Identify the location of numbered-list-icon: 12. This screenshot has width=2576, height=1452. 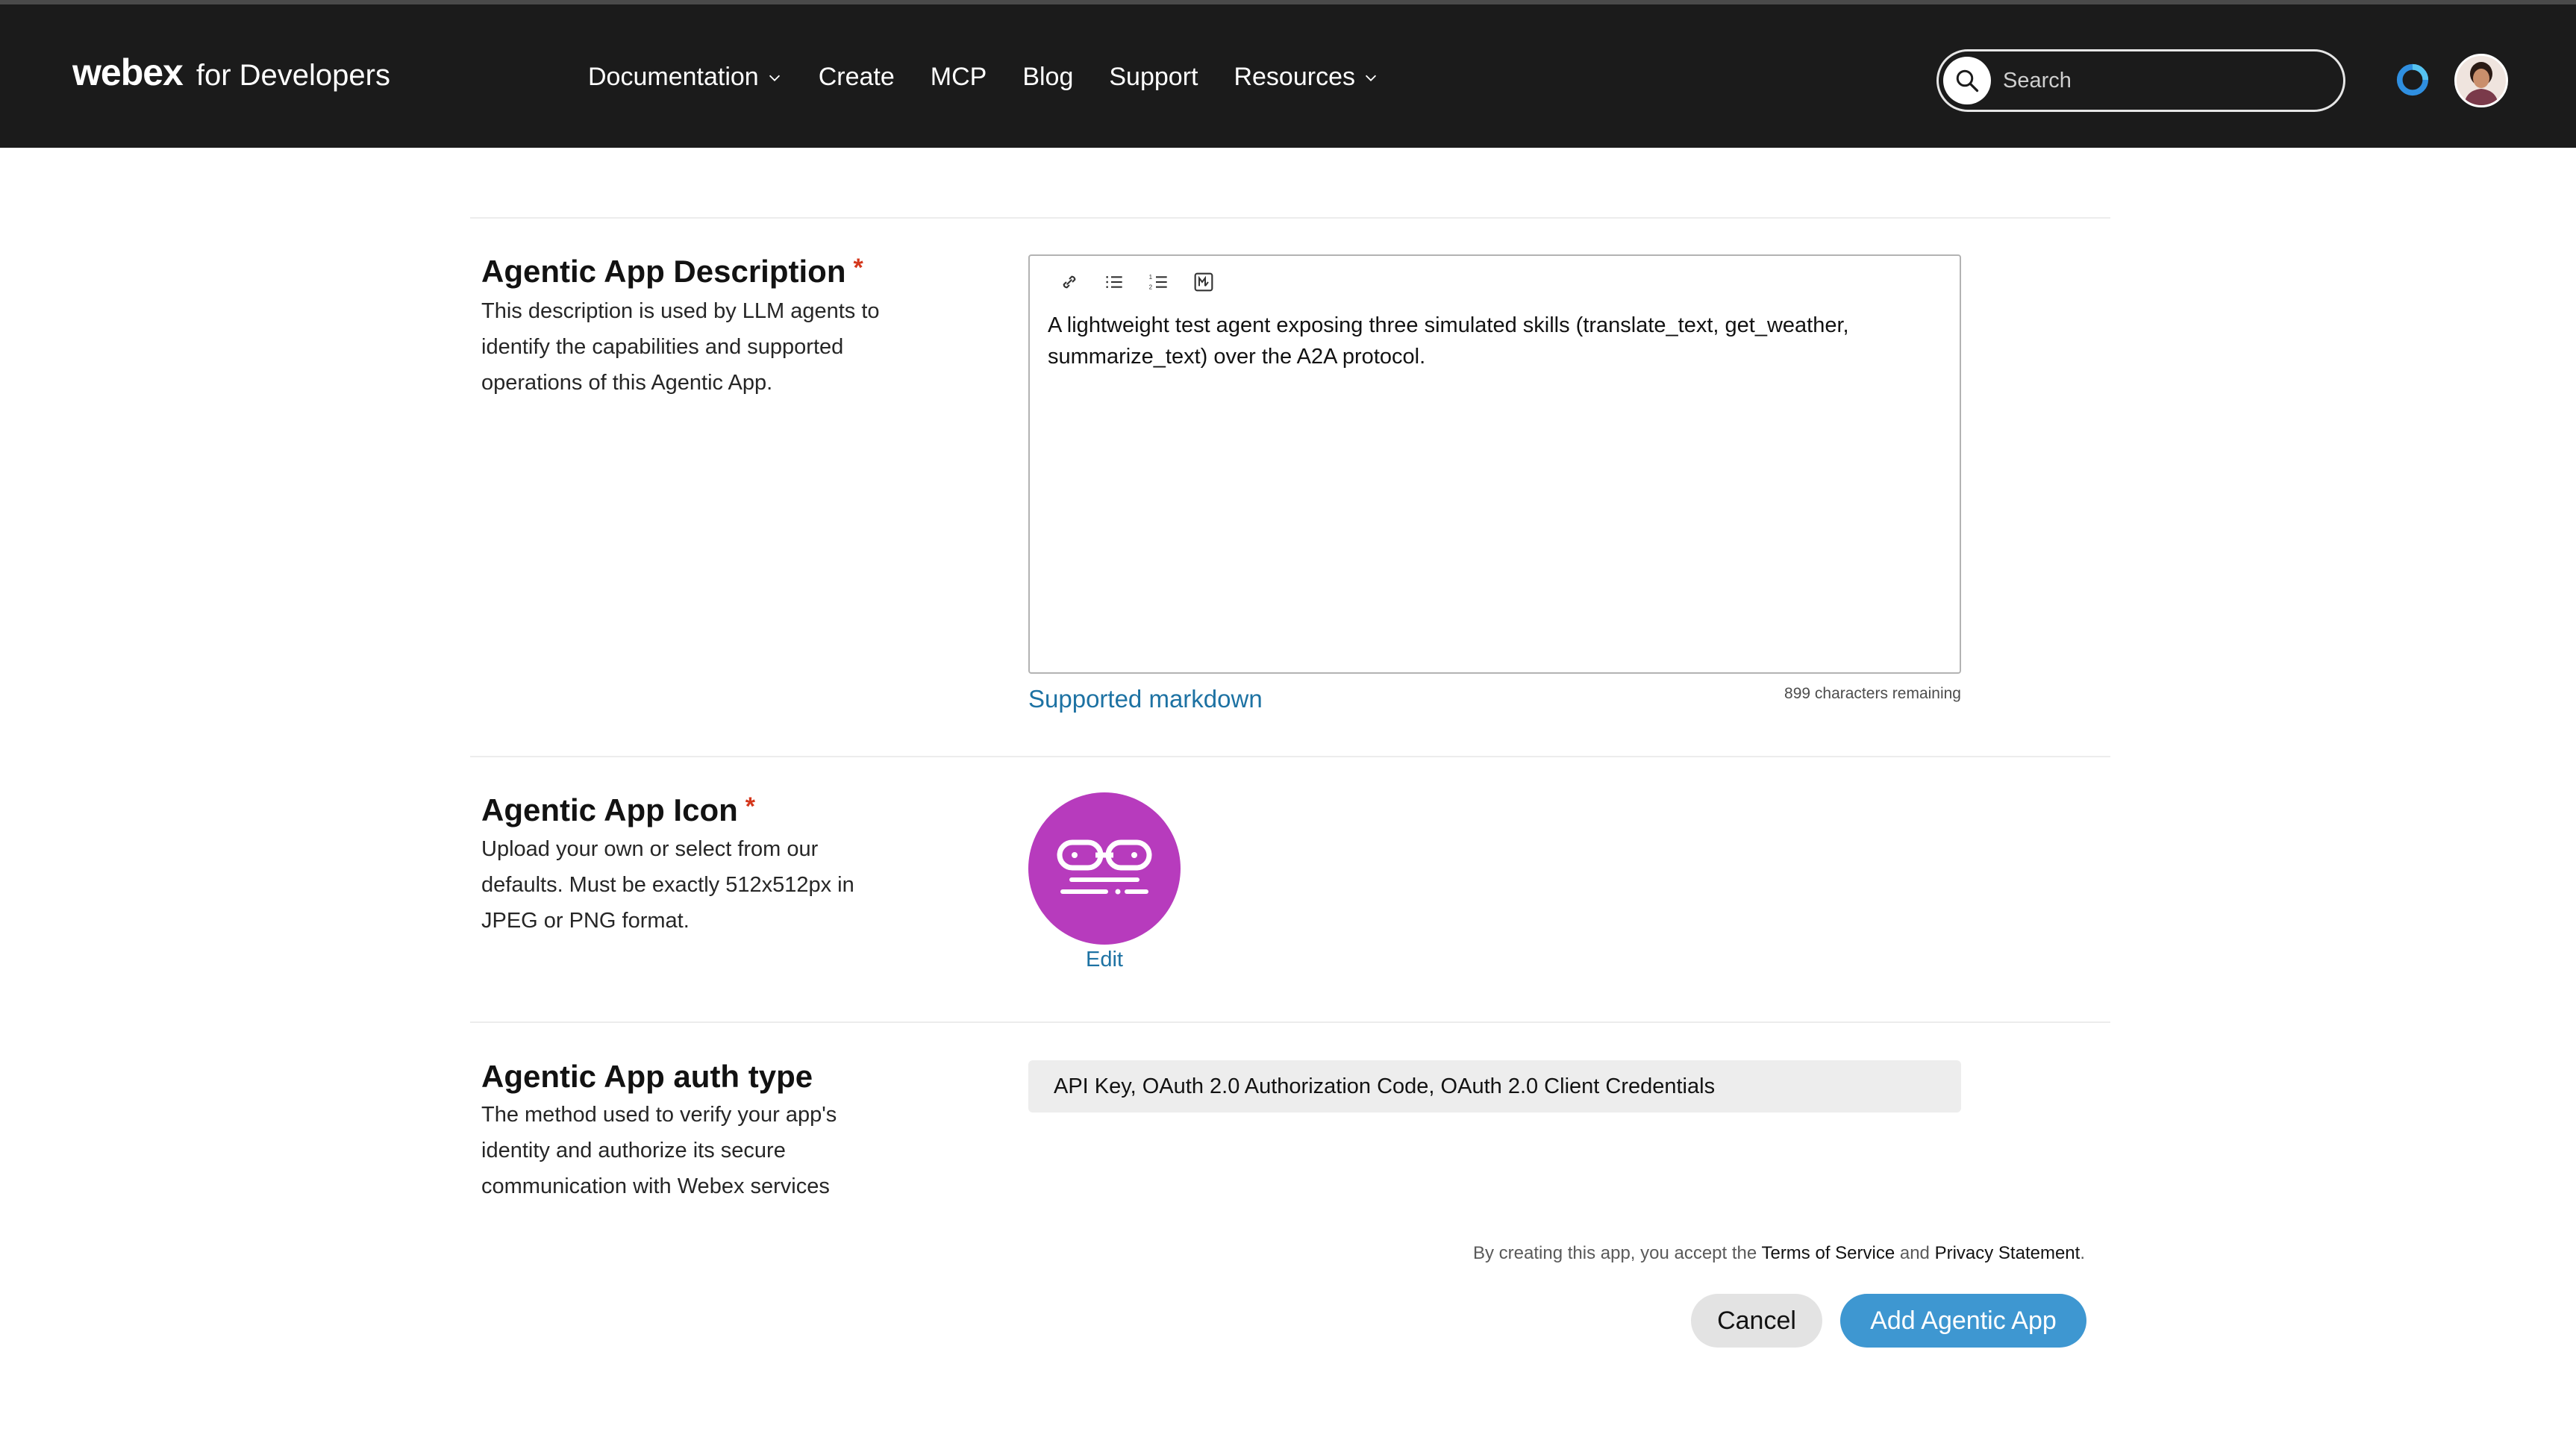
(1159, 282).